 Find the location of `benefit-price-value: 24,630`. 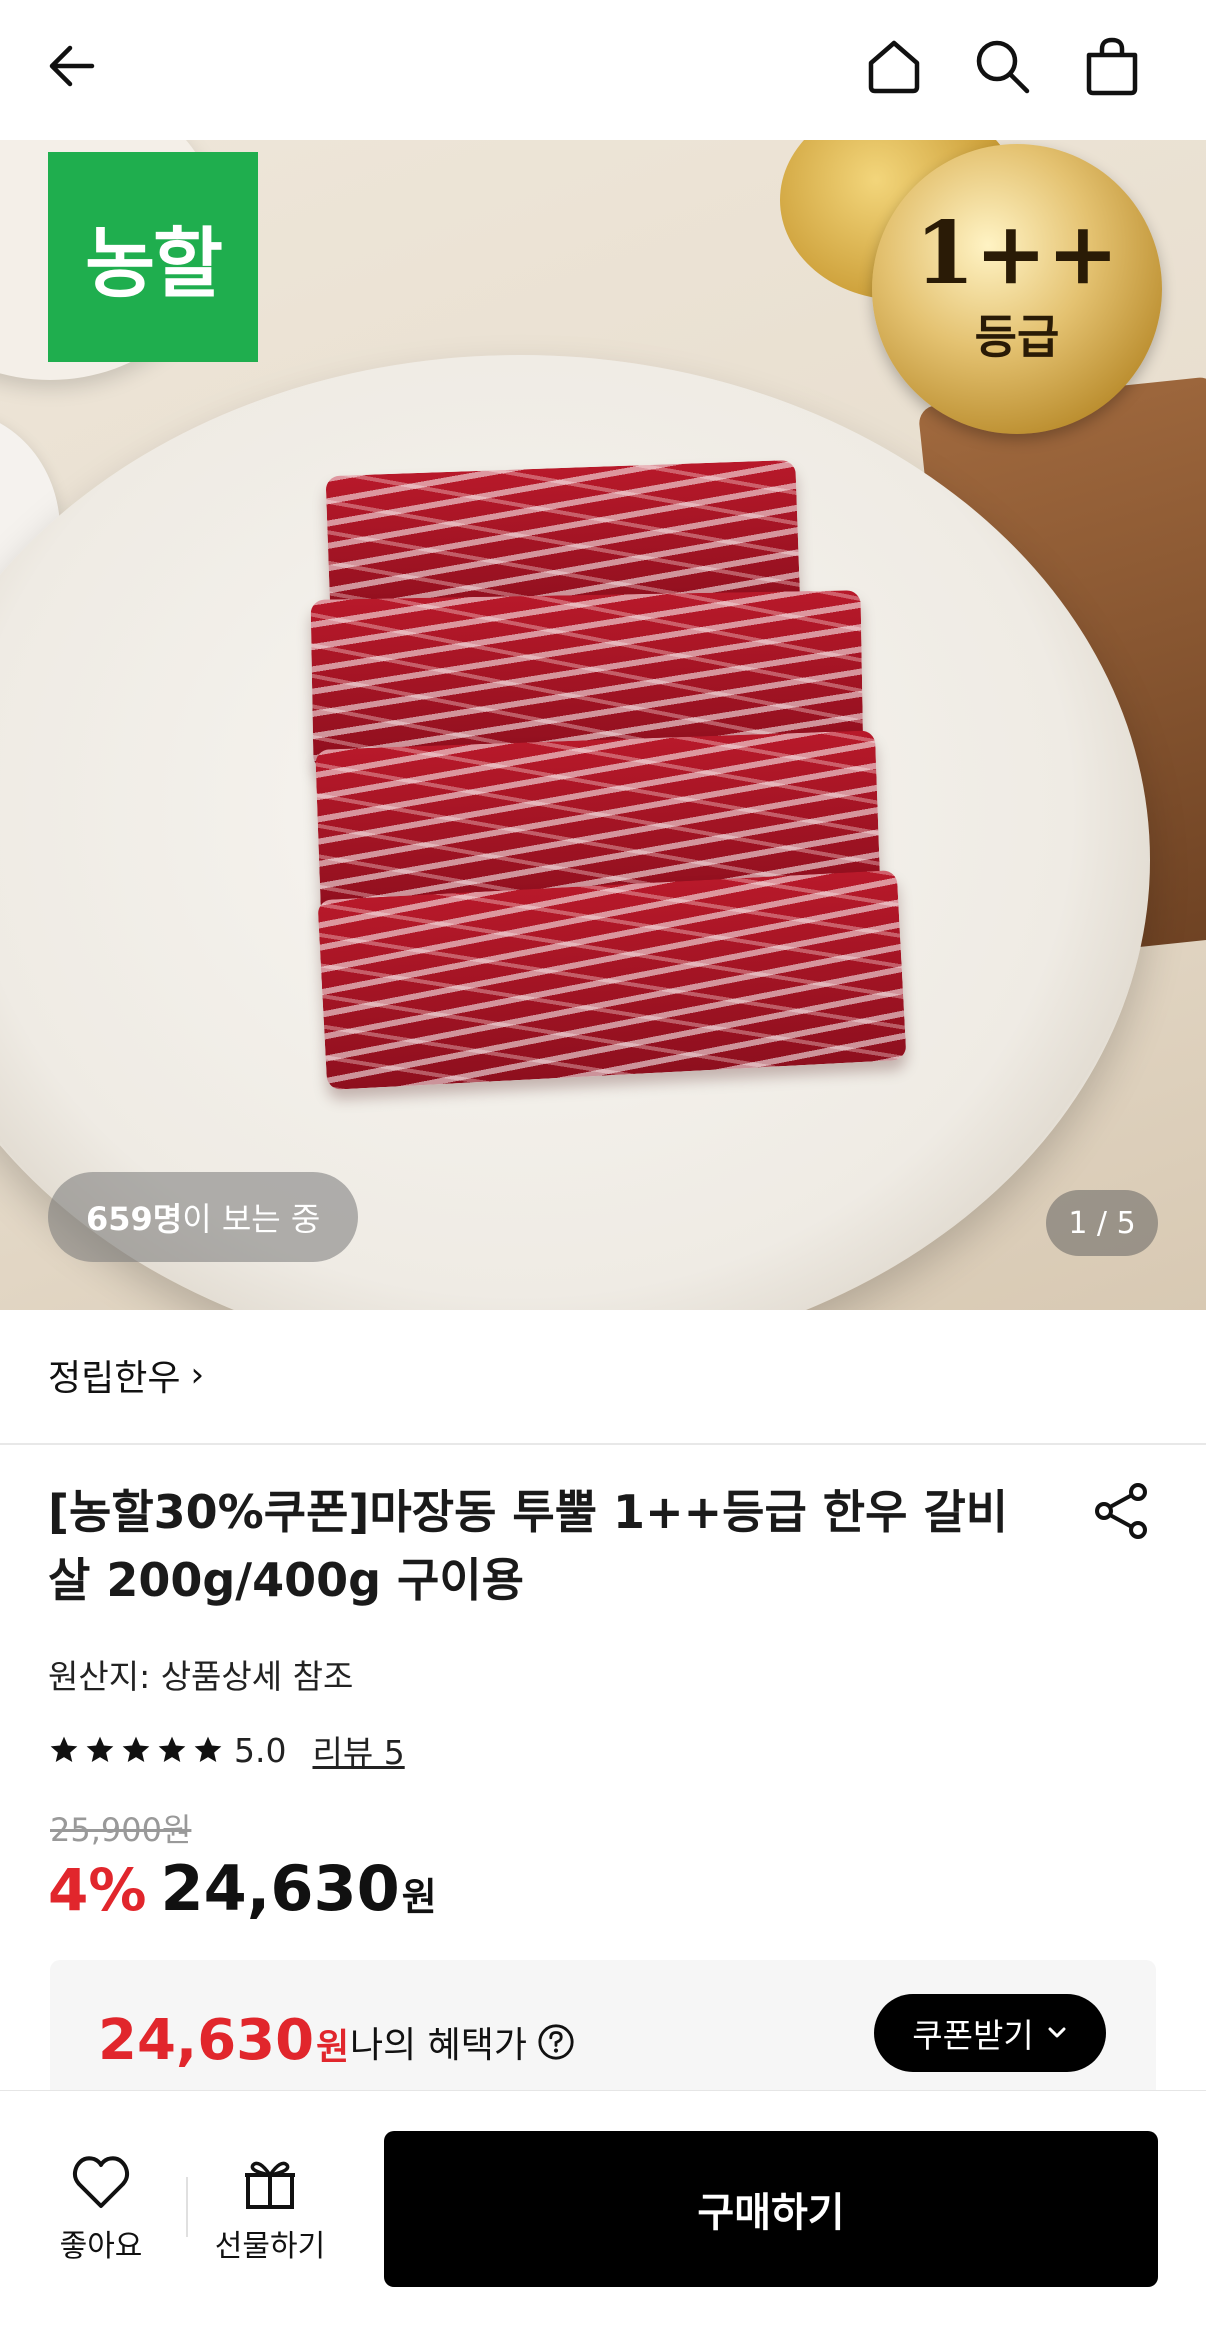

benefit-price-value: 24,630 is located at coordinates (206, 2040).